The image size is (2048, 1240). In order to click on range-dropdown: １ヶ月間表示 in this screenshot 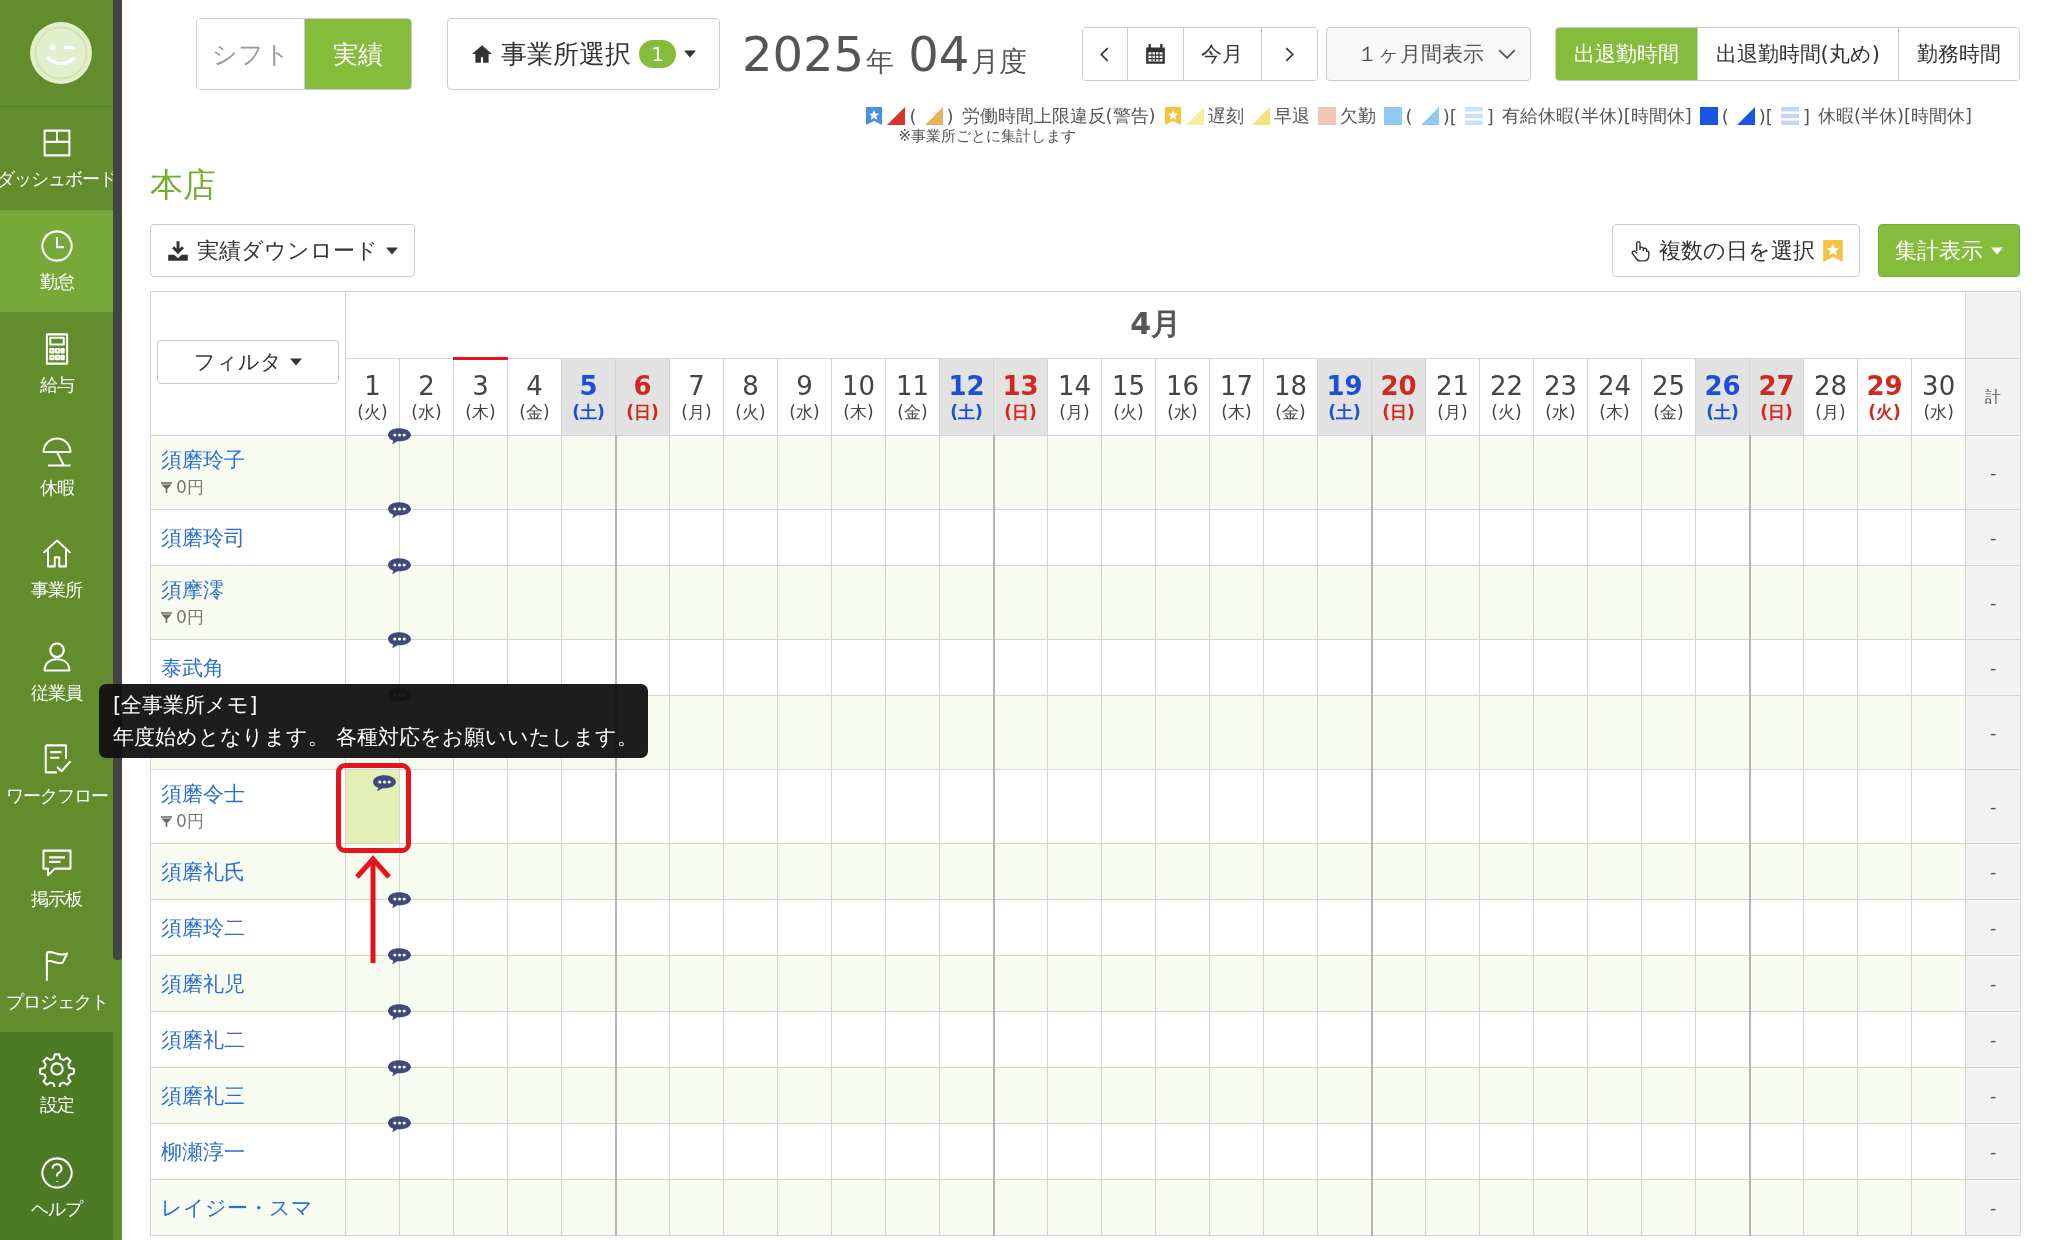, I will do `click(1428, 54)`.